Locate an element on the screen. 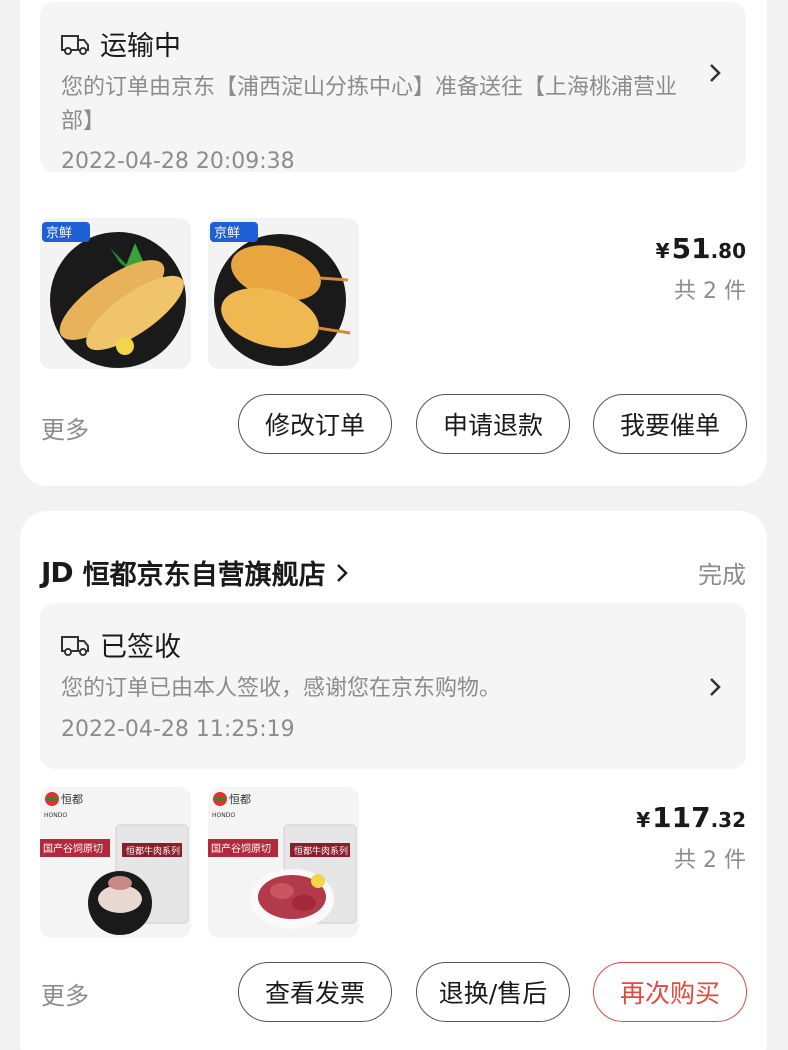  price-cents: .32 is located at coordinates (728, 820).